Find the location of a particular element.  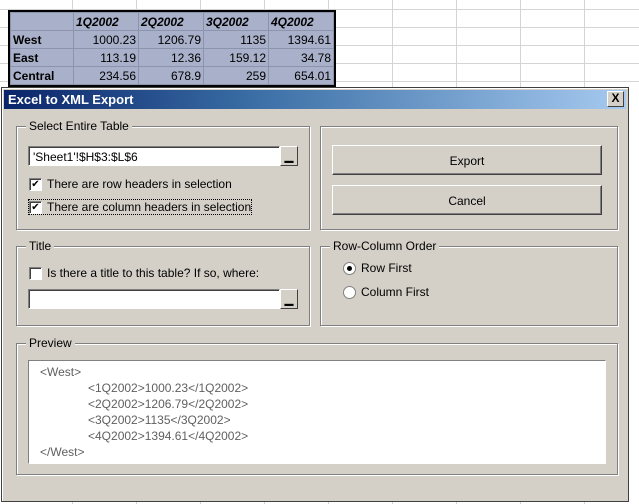

radio-icon is located at coordinates (349, 292).